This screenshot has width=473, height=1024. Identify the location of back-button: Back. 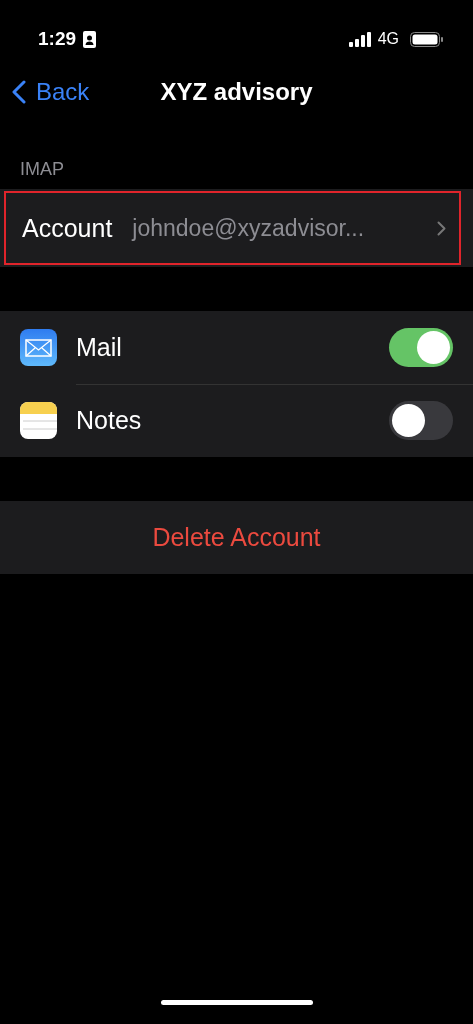
(45, 92).